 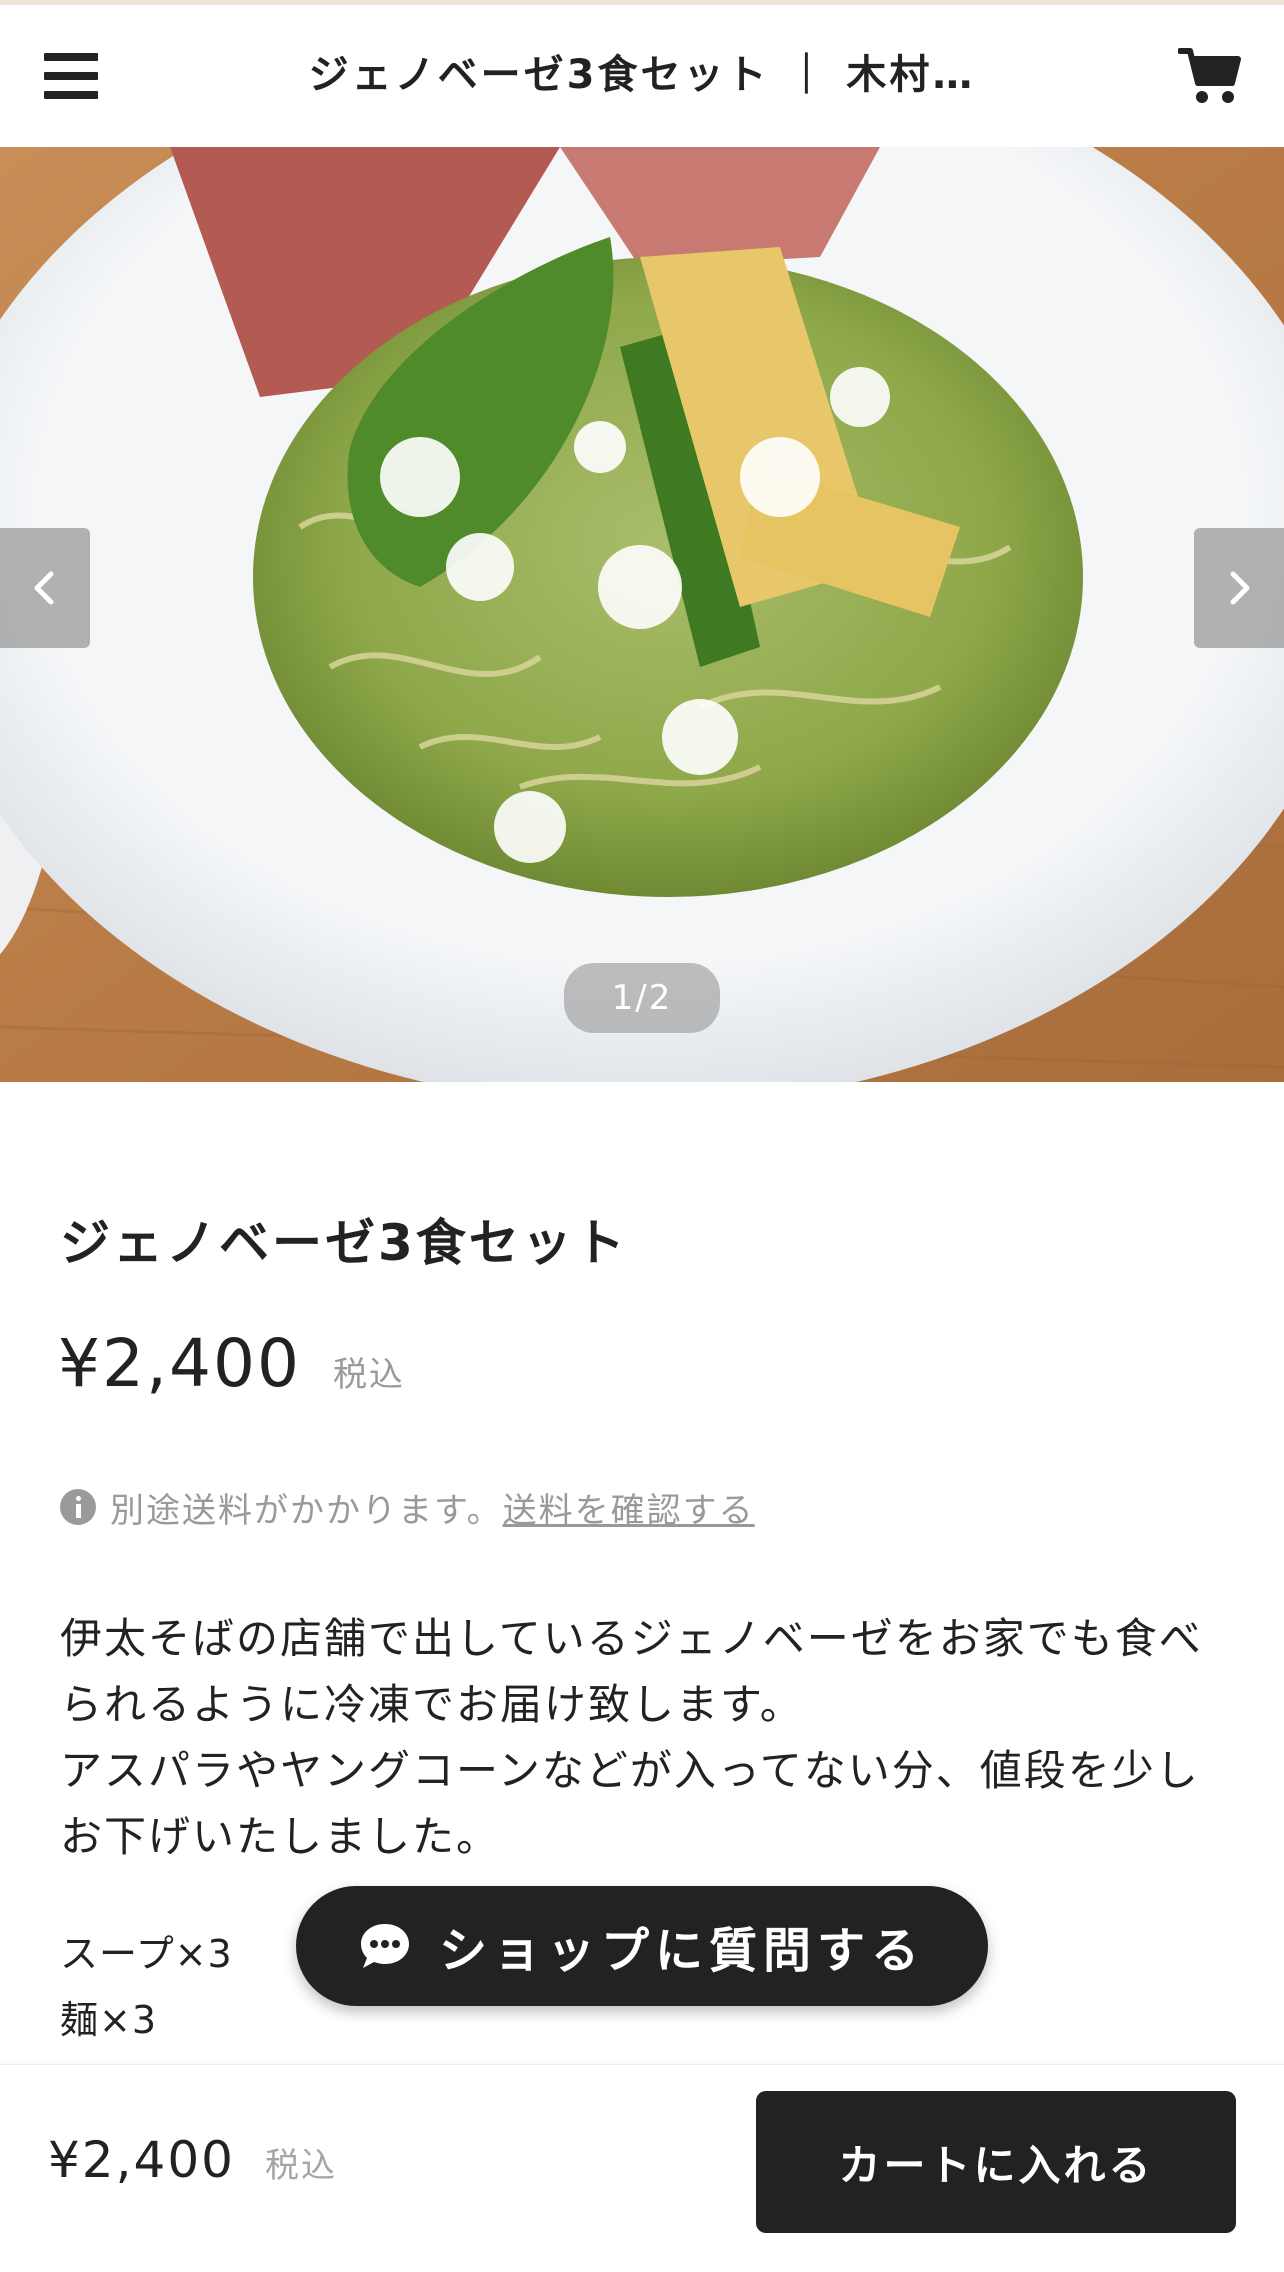 What do you see at coordinates (1209, 76) in the screenshot?
I see `cart-icon` at bounding box center [1209, 76].